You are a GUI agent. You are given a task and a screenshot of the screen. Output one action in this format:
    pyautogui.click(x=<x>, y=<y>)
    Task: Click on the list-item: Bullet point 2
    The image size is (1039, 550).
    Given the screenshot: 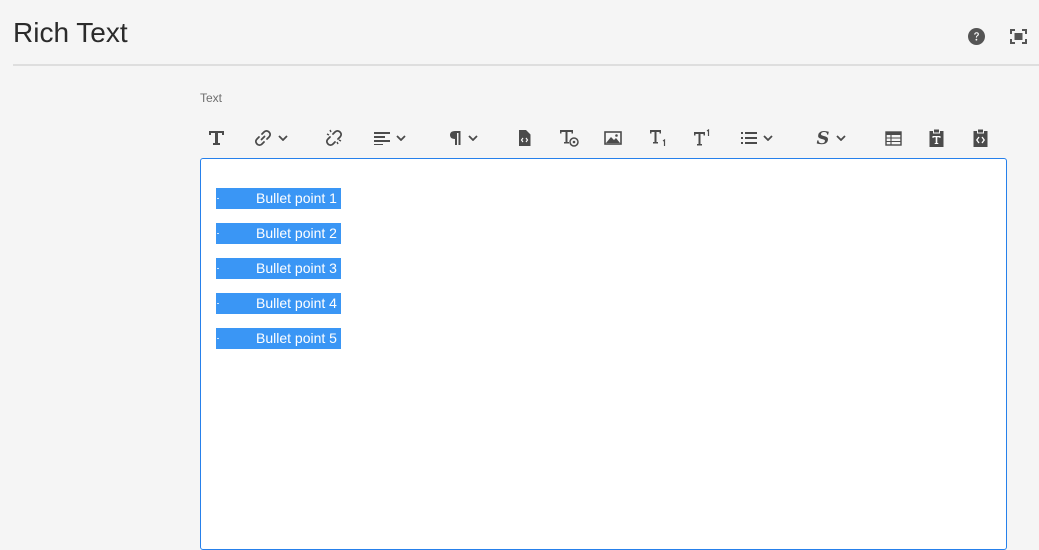 What is the action you would take?
    pyautogui.click(x=278, y=233)
    